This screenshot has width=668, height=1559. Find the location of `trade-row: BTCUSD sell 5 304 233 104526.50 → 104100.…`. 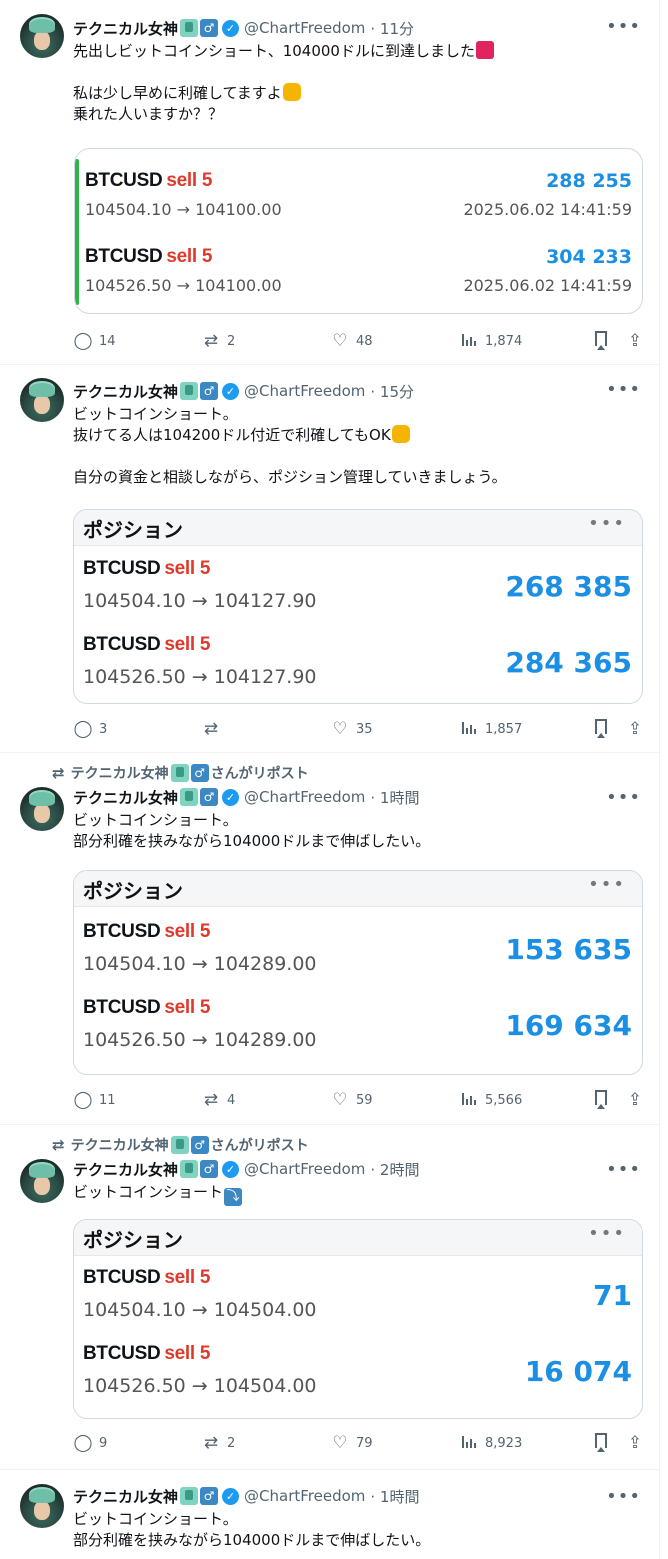

trade-row: BTCUSD sell 5 304 233 104526.50 → 104100.… is located at coordinates (358, 276).